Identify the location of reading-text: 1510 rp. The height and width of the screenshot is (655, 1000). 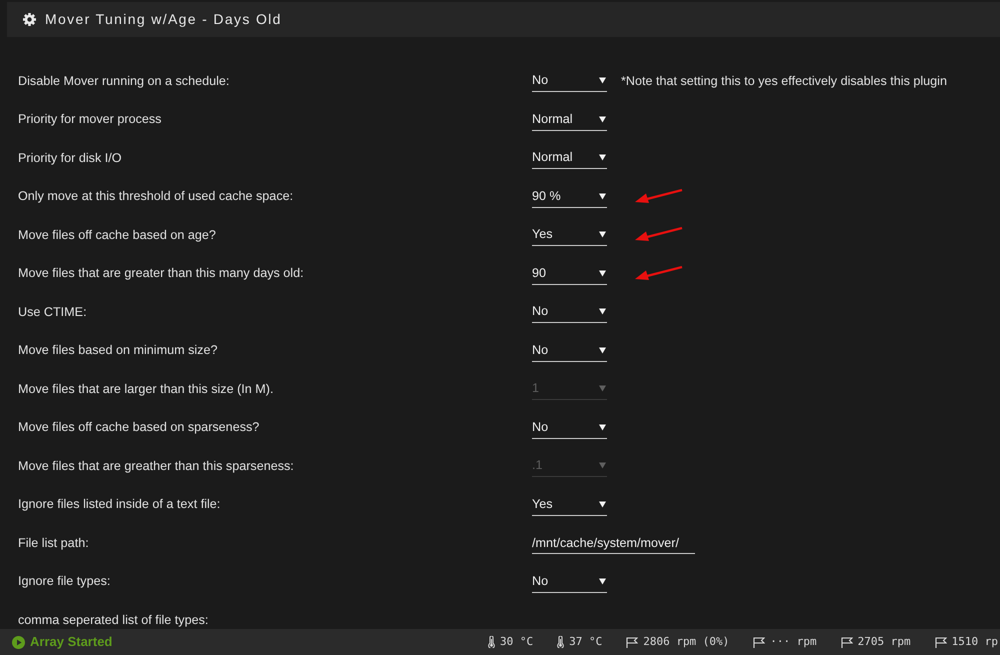
(975, 642).